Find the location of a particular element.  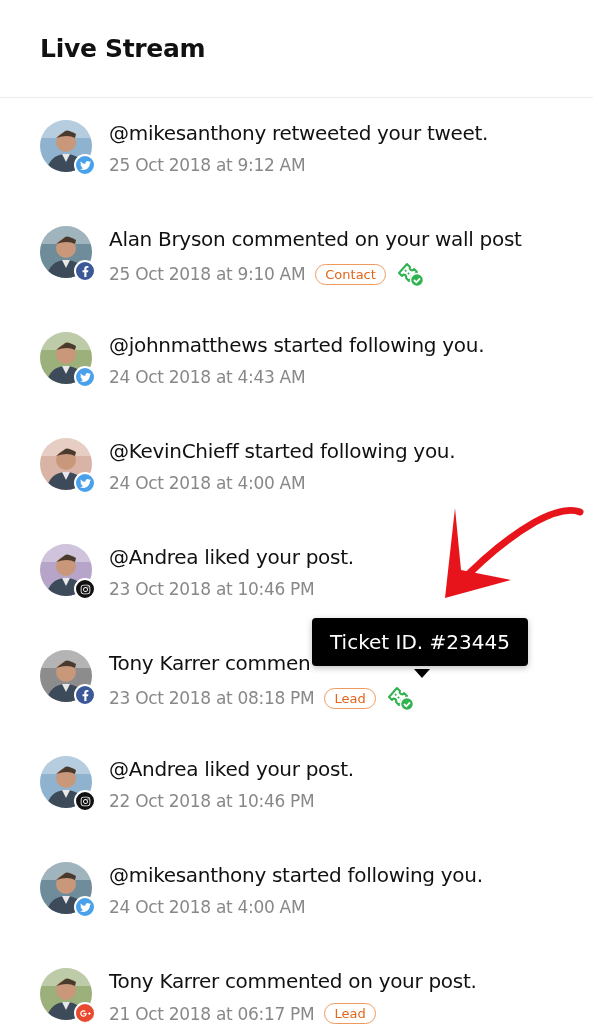

activity-message: @mikesanthony started following you. is located at coordinates (296, 875).